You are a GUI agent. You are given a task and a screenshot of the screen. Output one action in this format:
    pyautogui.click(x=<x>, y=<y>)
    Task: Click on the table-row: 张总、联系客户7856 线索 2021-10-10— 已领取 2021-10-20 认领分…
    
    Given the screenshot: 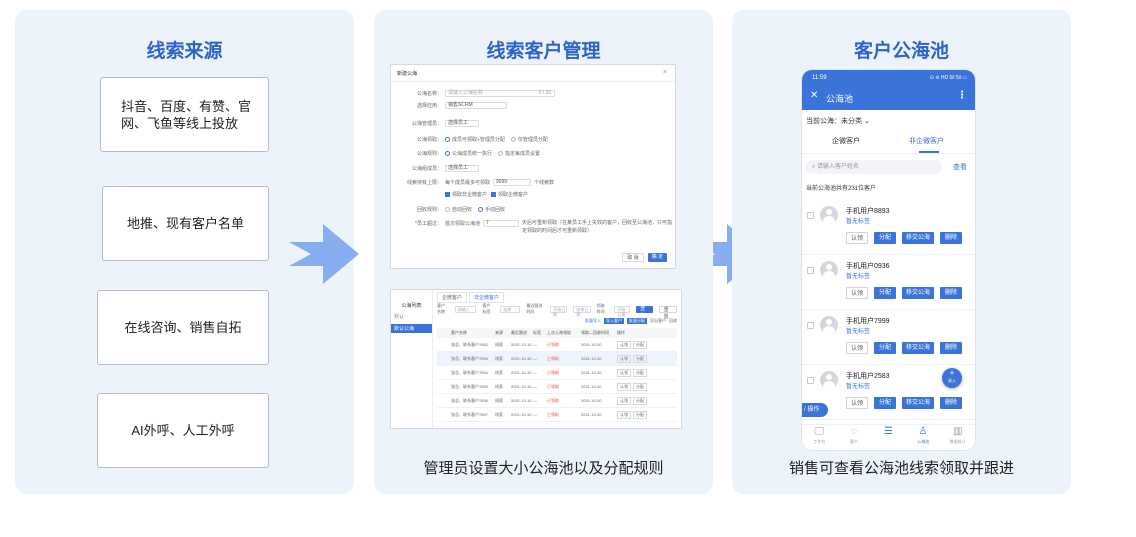 What is the action you would take?
    pyautogui.click(x=557, y=401)
    